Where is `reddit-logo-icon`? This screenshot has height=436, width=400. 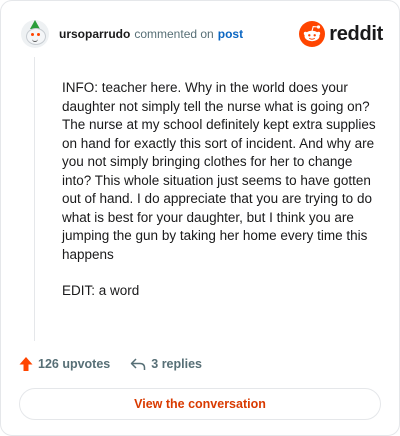
reddit-logo-icon is located at coordinates (312, 34).